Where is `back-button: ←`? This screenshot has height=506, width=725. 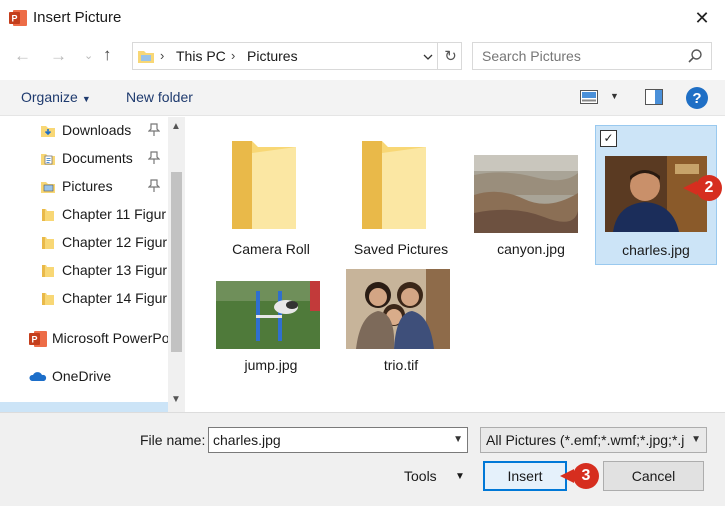 back-button: ← is located at coordinates (22, 56).